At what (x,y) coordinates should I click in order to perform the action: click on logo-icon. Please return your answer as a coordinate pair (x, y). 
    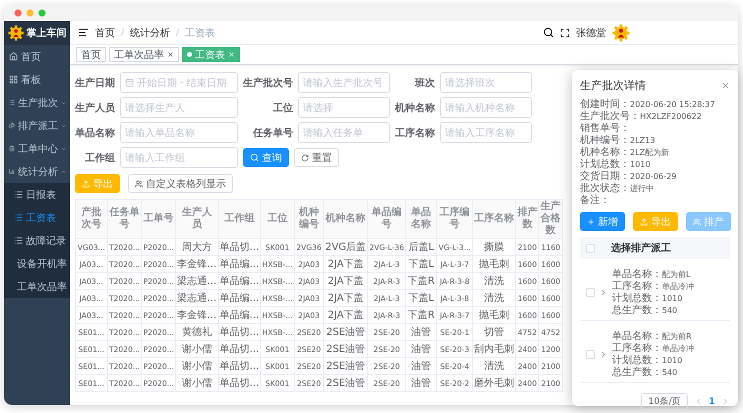
    Looking at the image, I should click on (16, 33).